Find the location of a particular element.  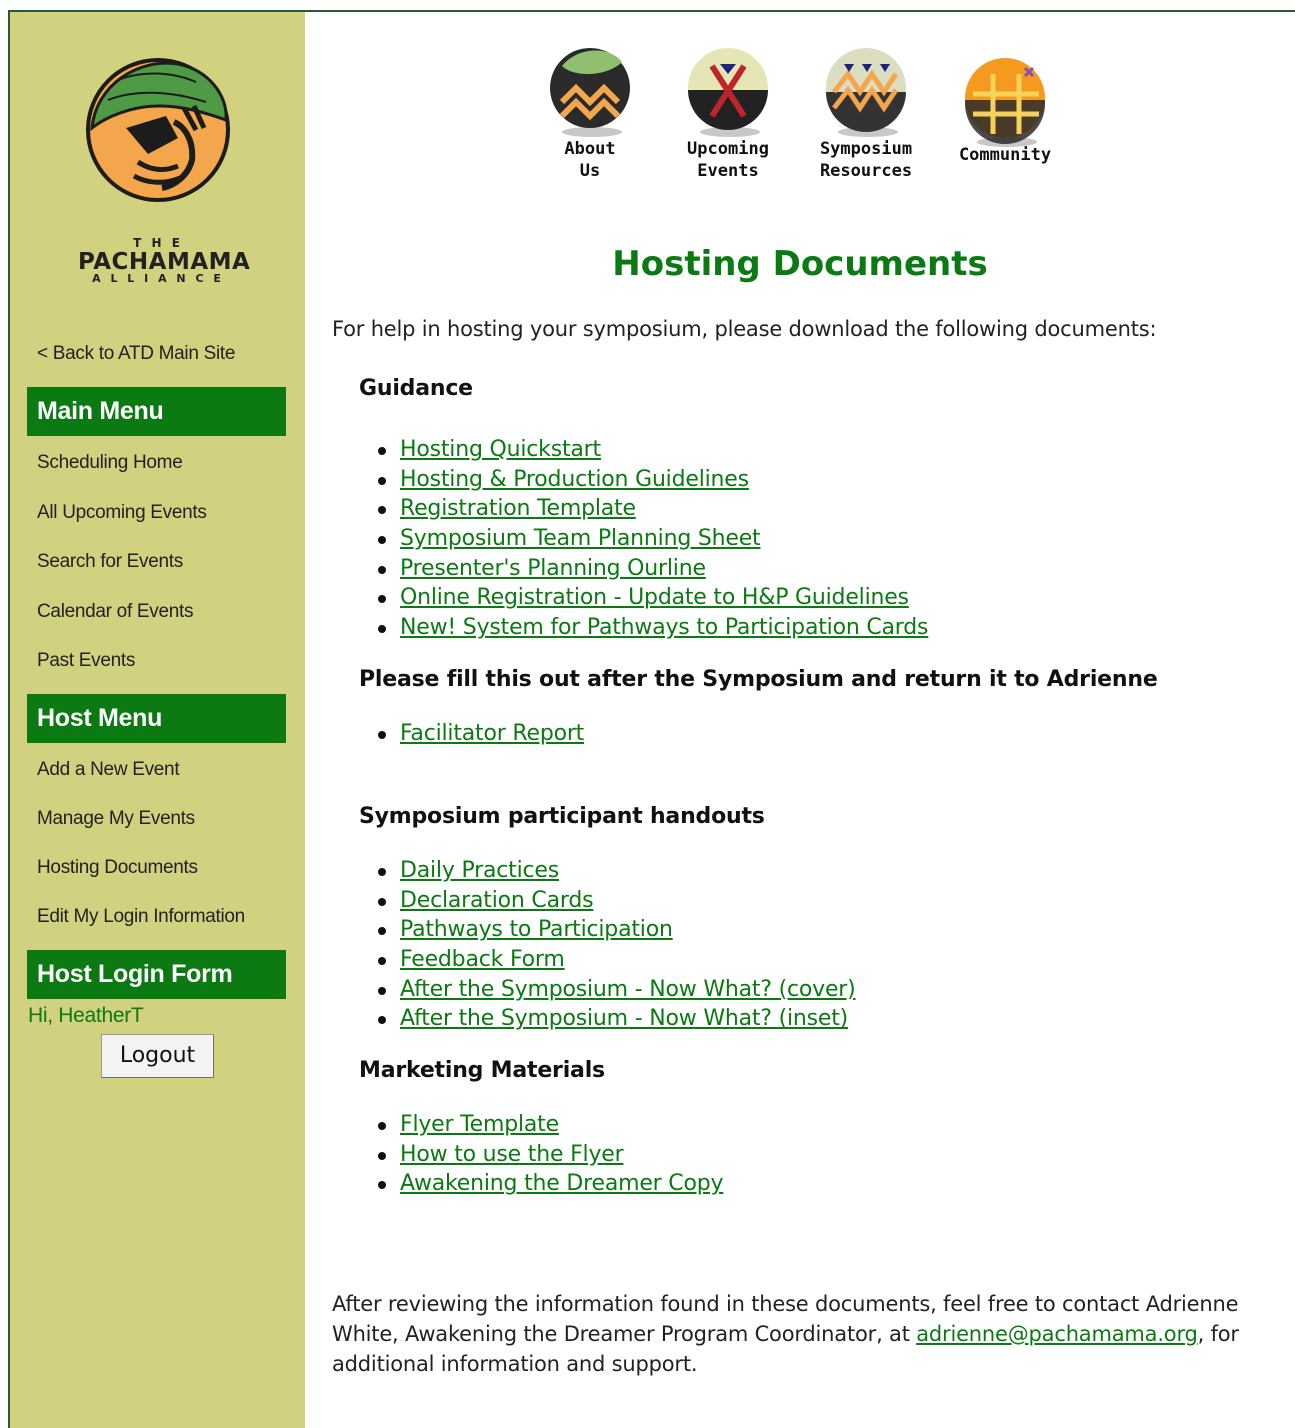

host-menu-heading: Host Menu is located at coordinates (156, 718).